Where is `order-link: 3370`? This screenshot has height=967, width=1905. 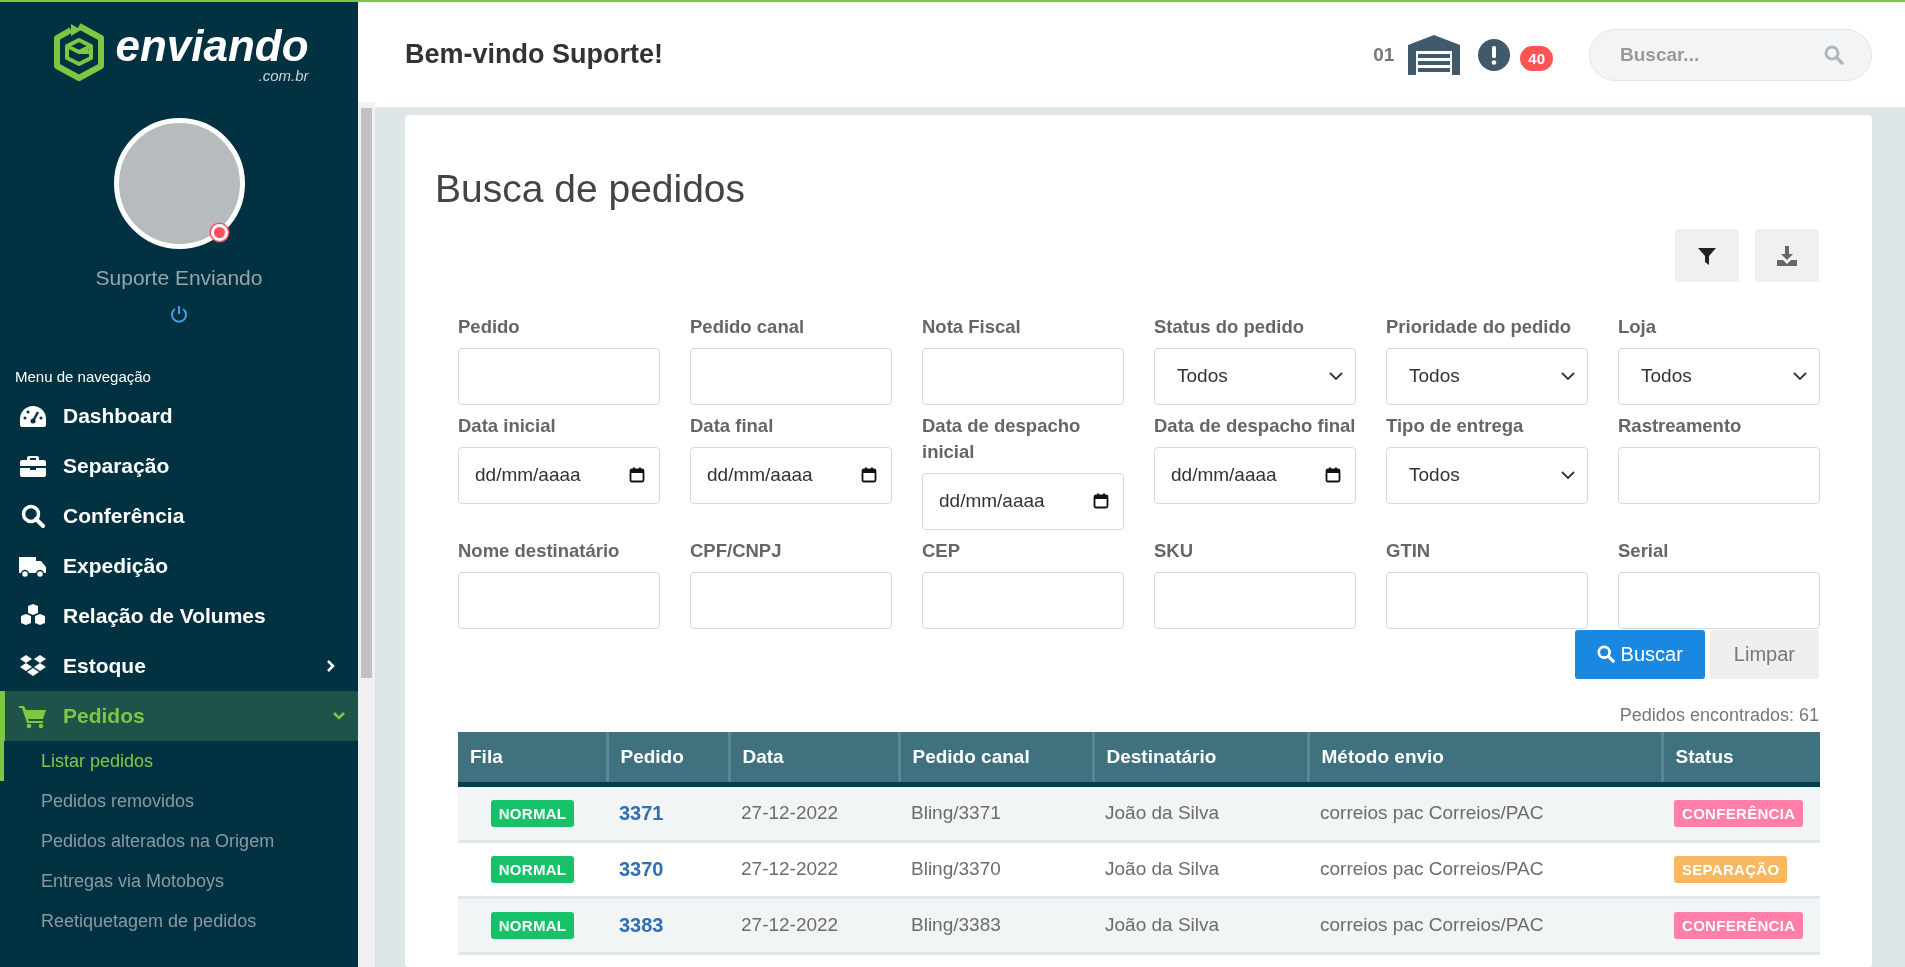
order-link: 3370 is located at coordinates (641, 868).